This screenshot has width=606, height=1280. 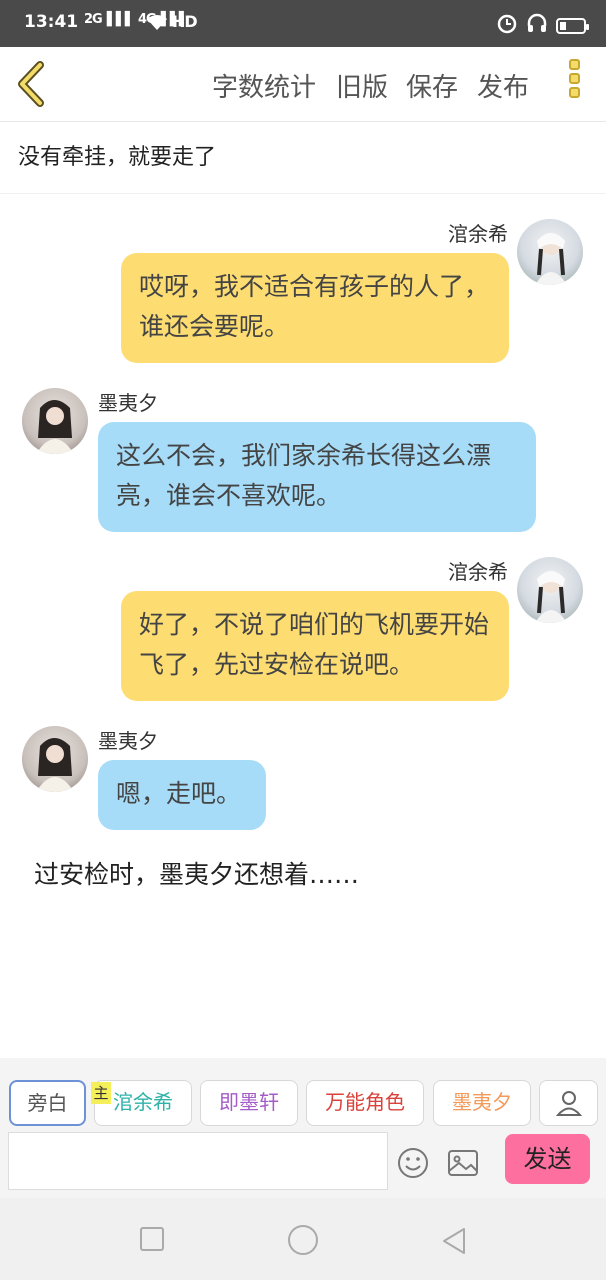 I want to click on role-narrator: 旁白, so click(x=47, y=1103).